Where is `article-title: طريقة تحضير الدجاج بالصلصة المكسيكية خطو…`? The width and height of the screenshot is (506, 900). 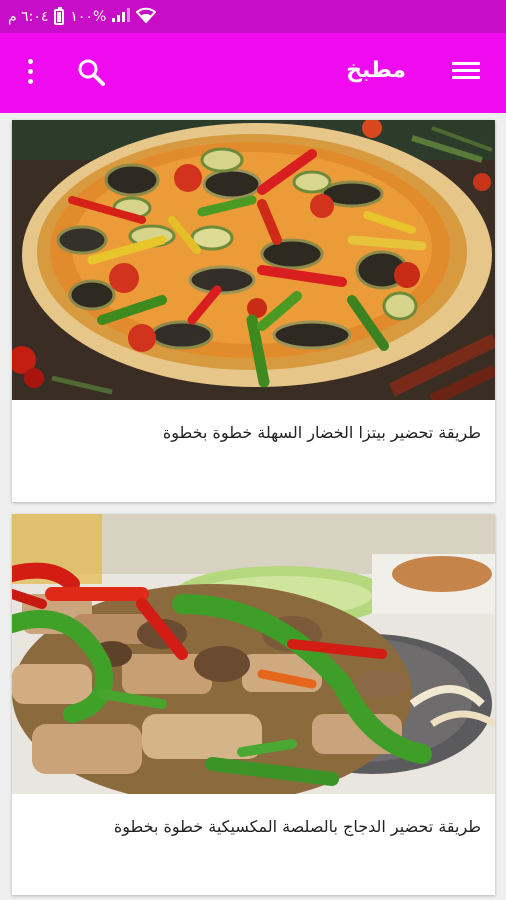
article-title: طريقة تحضير الدجاج بالصلصة المكسيكية خطو… is located at coordinates (253, 826).